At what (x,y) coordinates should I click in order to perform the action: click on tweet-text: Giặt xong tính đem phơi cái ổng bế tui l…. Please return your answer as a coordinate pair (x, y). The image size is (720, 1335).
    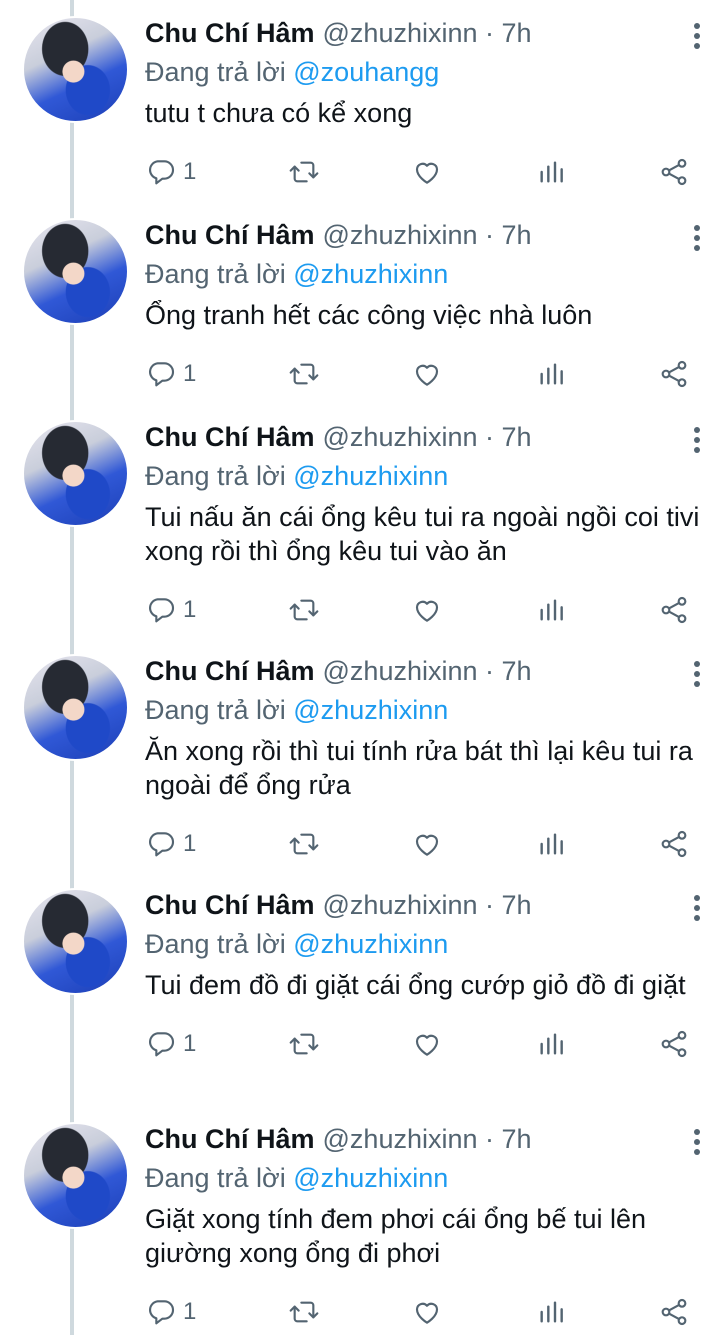
    Looking at the image, I should click on (396, 1236).